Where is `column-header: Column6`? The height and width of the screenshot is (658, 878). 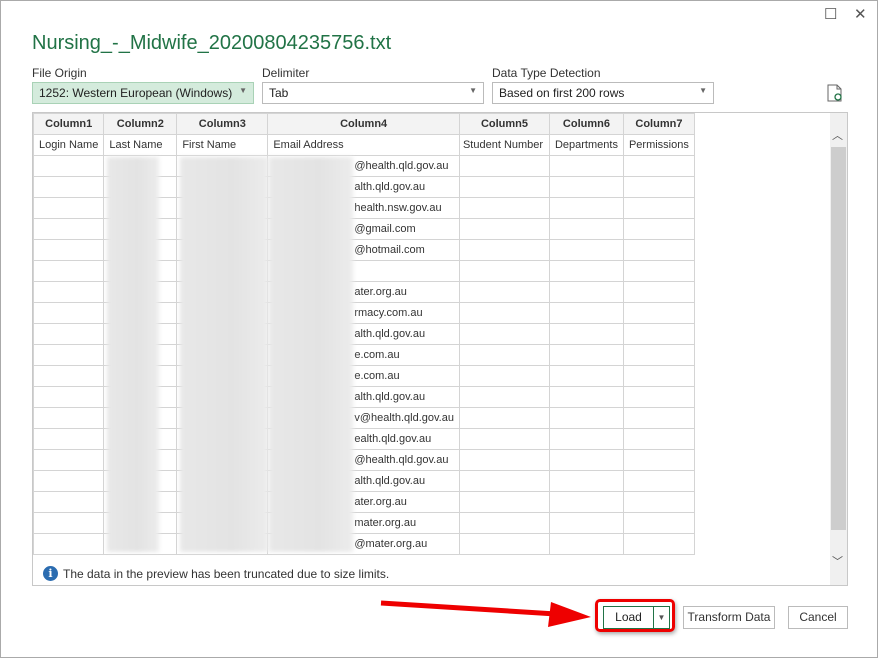 column-header: Column6 is located at coordinates (586, 124).